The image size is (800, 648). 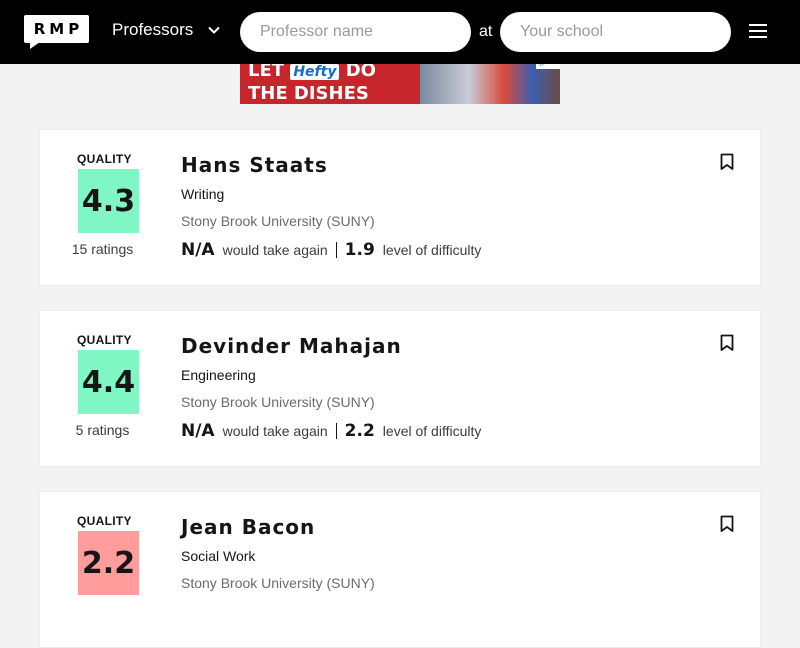 I want to click on department: Engineering, so click(x=218, y=375).